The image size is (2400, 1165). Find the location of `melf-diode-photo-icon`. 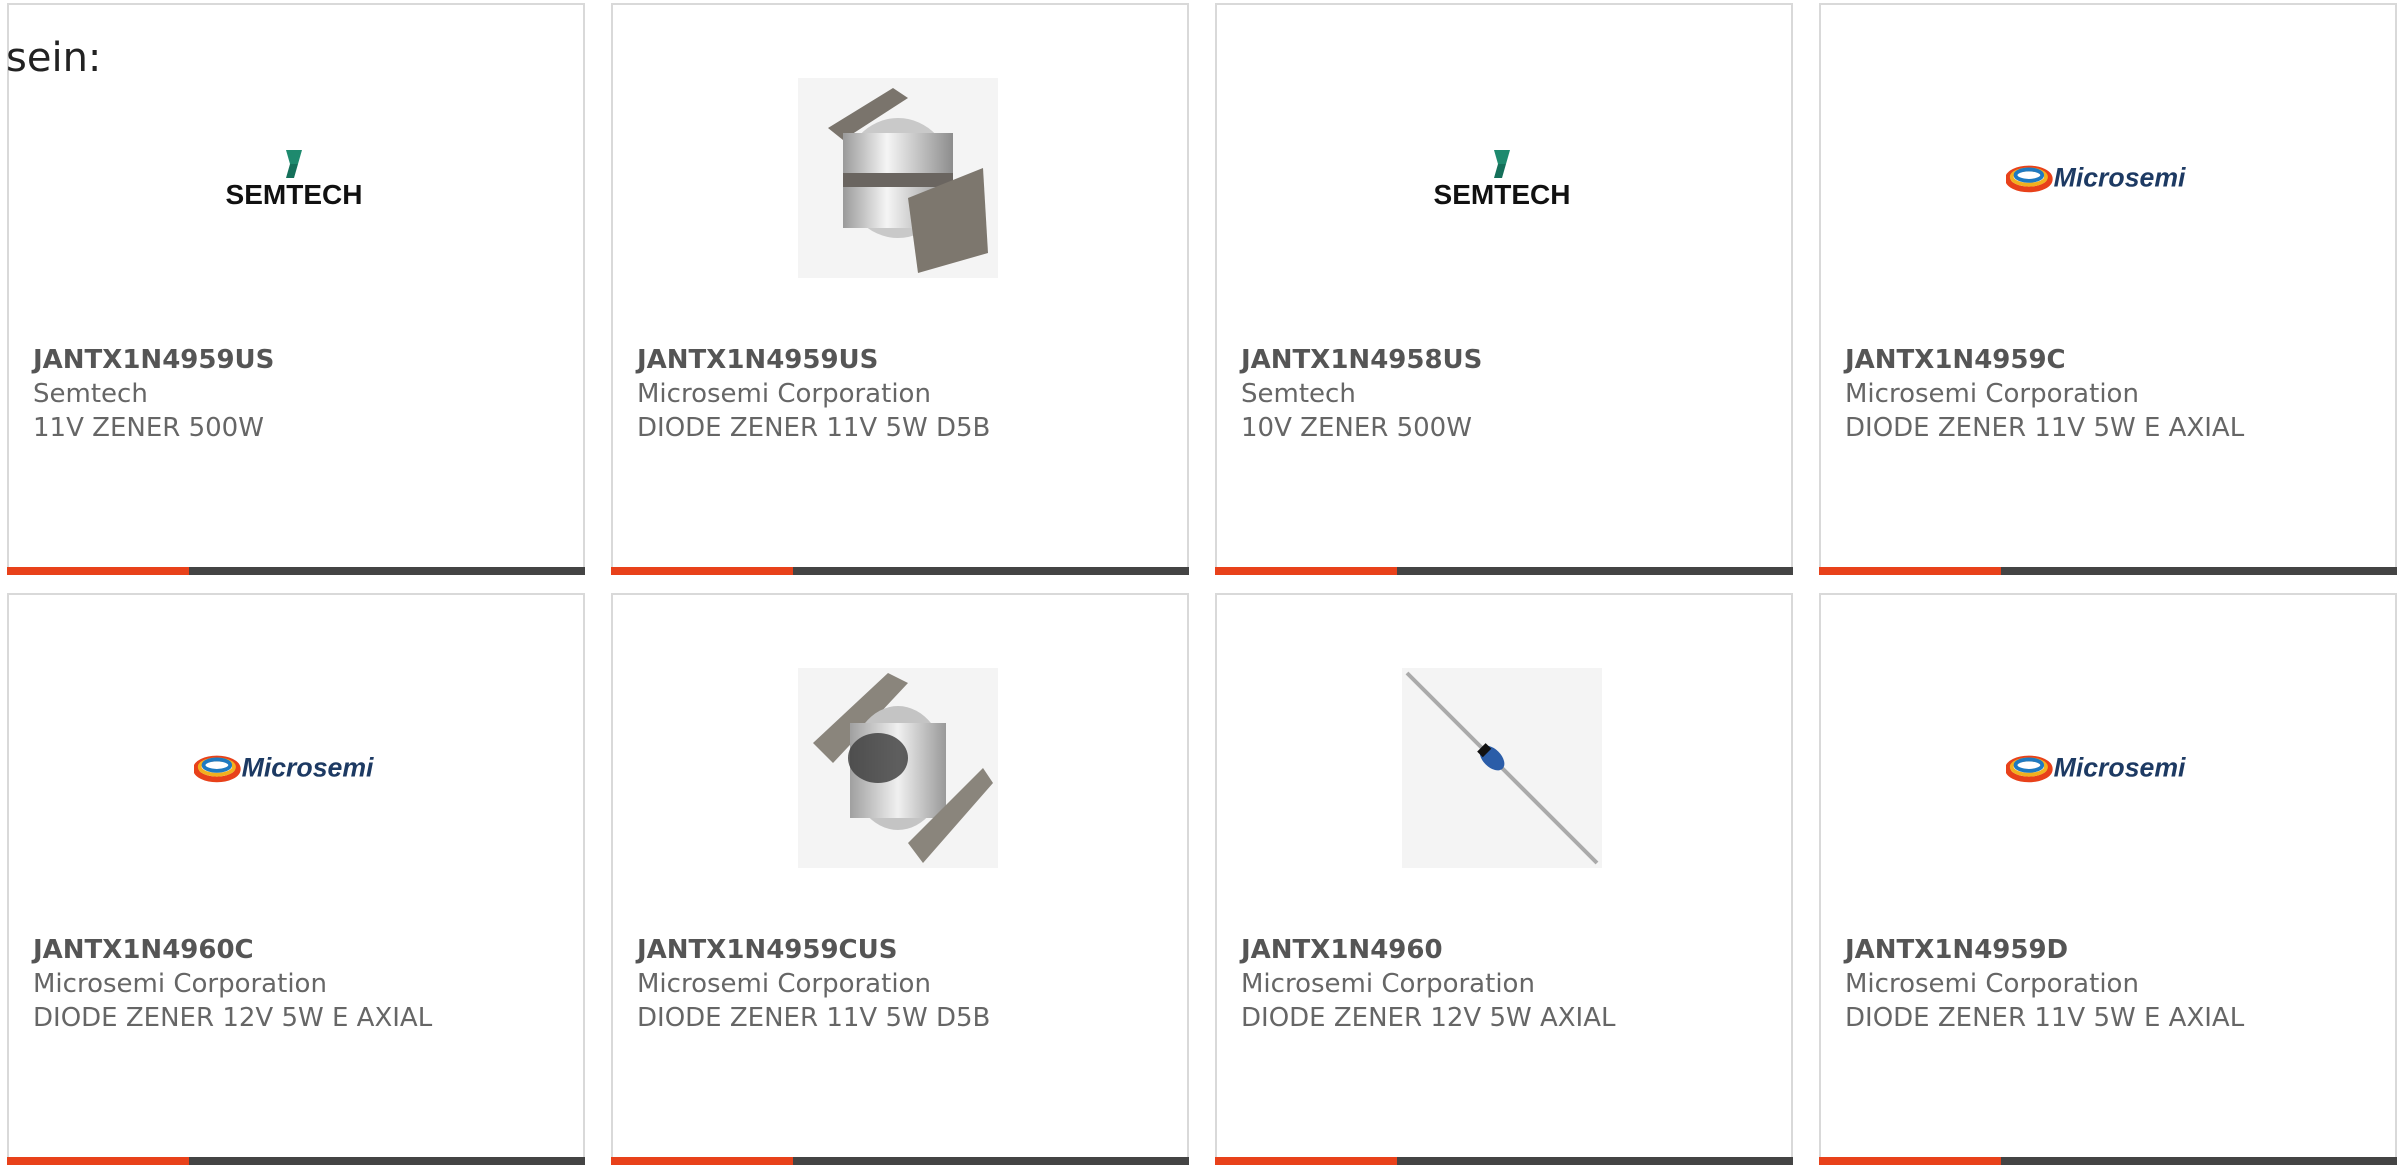

melf-diode-photo-icon is located at coordinates (898, 768).